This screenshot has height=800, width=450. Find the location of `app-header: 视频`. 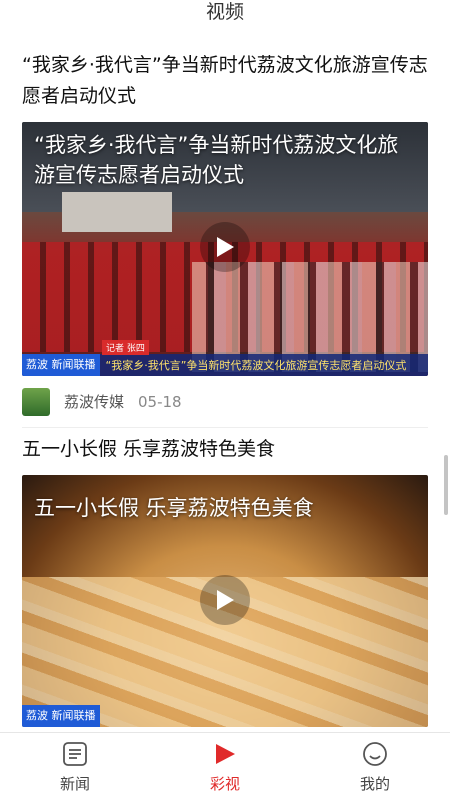

app-header: 视频 is located at coordinates (225, 15).